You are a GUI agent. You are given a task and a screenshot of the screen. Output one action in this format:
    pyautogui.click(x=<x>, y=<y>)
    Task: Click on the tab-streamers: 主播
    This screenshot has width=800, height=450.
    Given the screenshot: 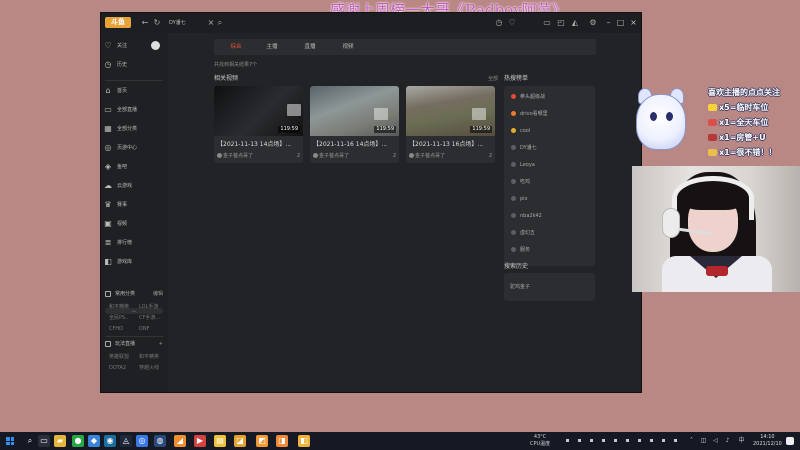 What is the action you would take?
    pyautogui.click(x=272, y=47)
    